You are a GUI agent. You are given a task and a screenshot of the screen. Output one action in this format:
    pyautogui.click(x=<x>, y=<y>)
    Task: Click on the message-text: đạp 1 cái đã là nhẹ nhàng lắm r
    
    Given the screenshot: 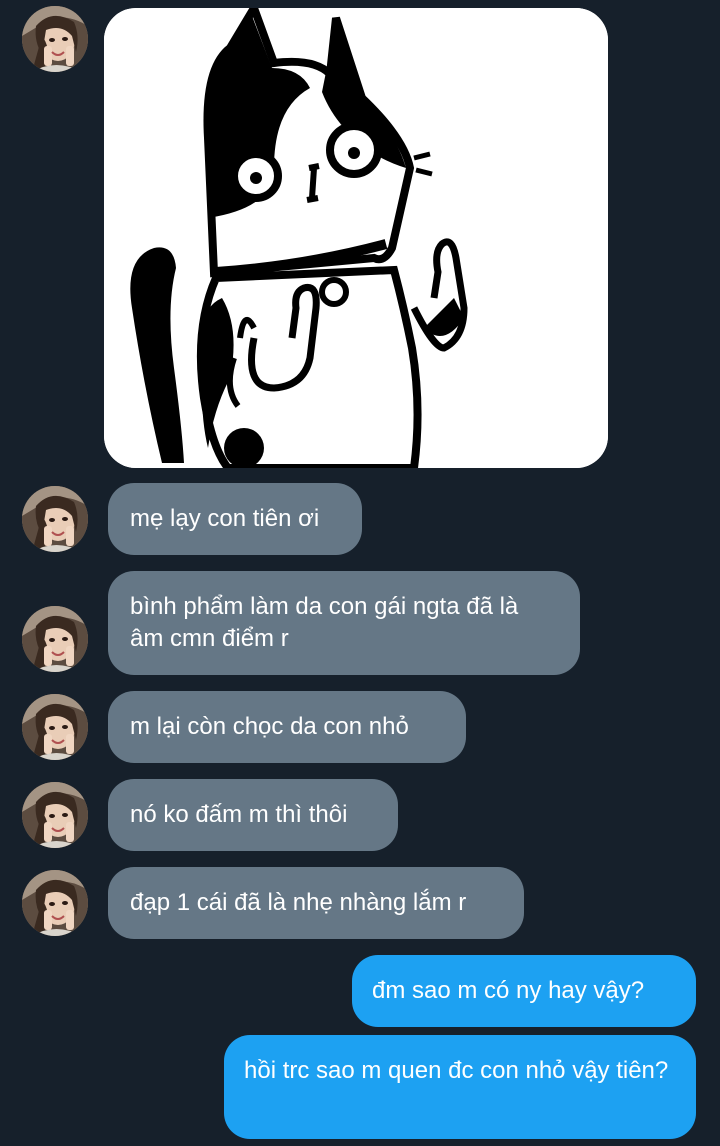 What is the action you would take?
    pyautogui.click(x=298, y=902)
    